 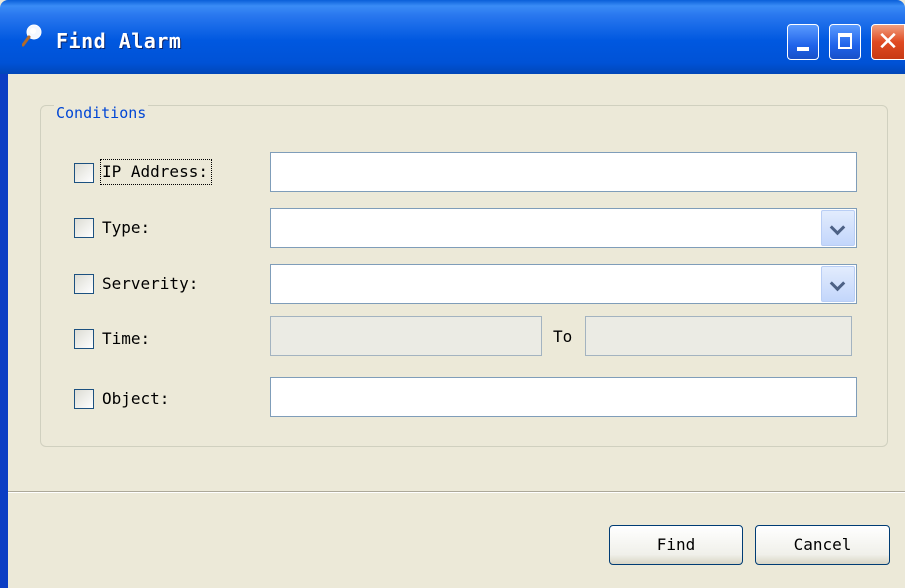 What do you see at coordinates (156, 172) in the screenshot?
I see `ip-address-label: IP Address:` at bounding box center [156, 172].